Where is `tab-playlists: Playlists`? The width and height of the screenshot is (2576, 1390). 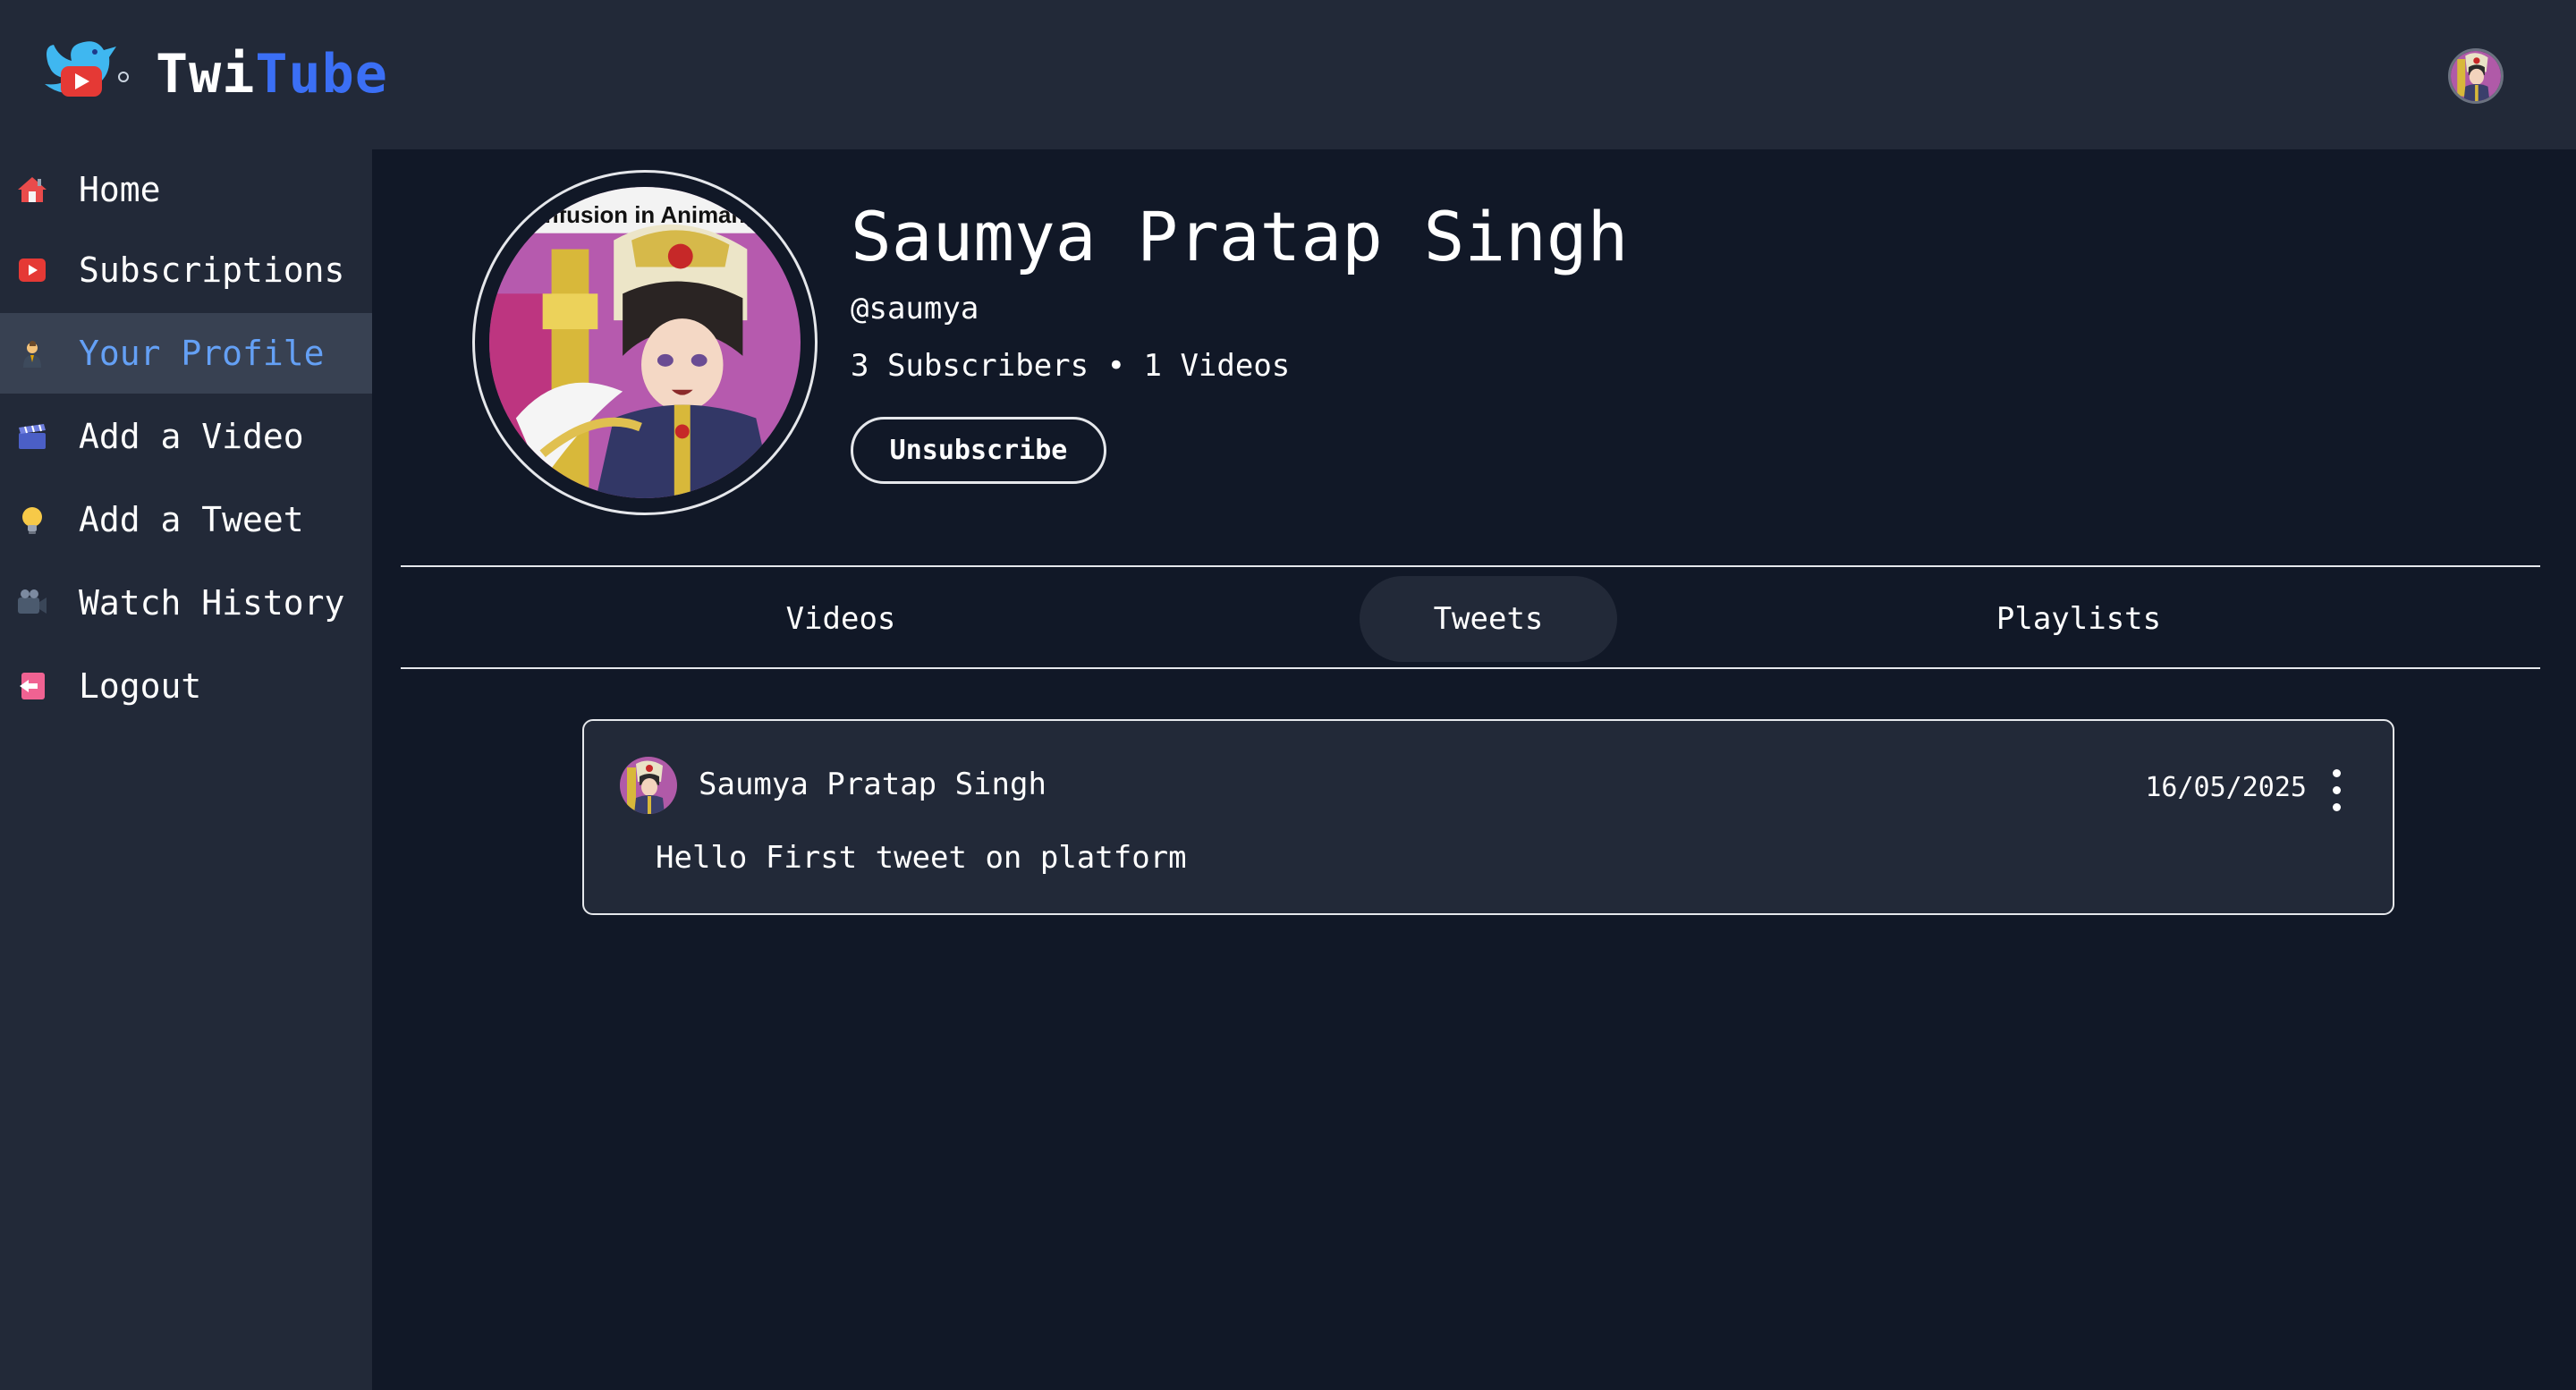 tab-playlists: Playlists is located at coordinates (2078, 619).